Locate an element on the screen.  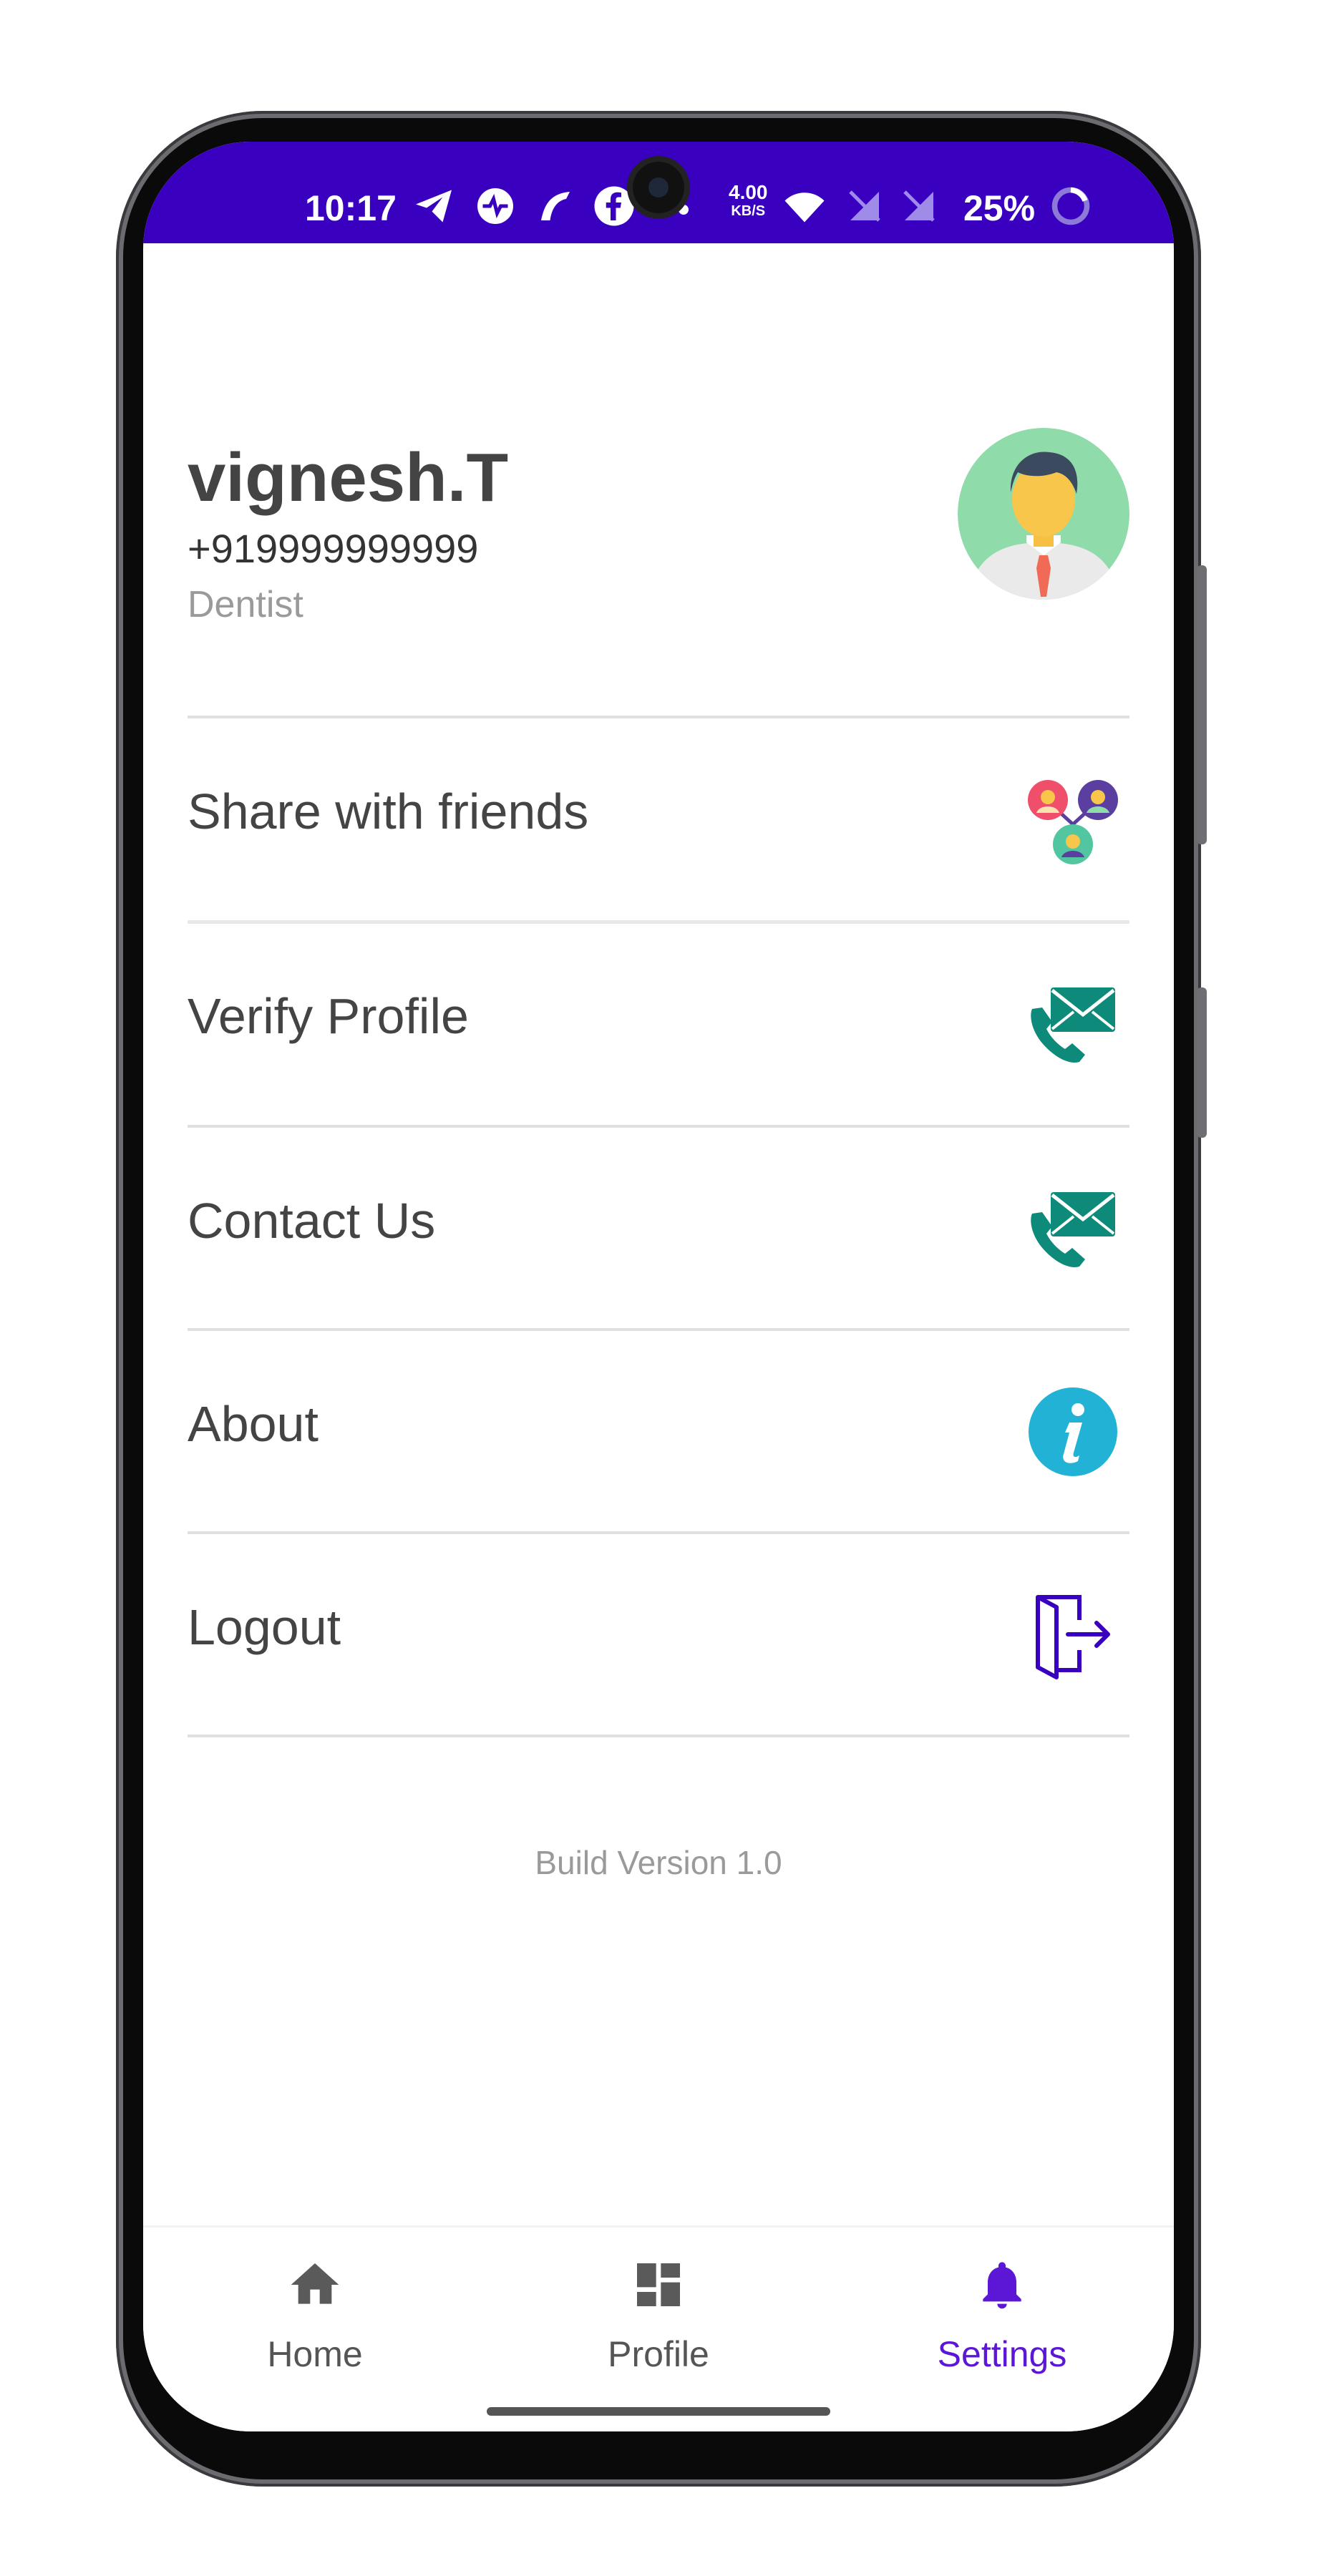
status-time: 10:17 is located at coordinates (351, 208).